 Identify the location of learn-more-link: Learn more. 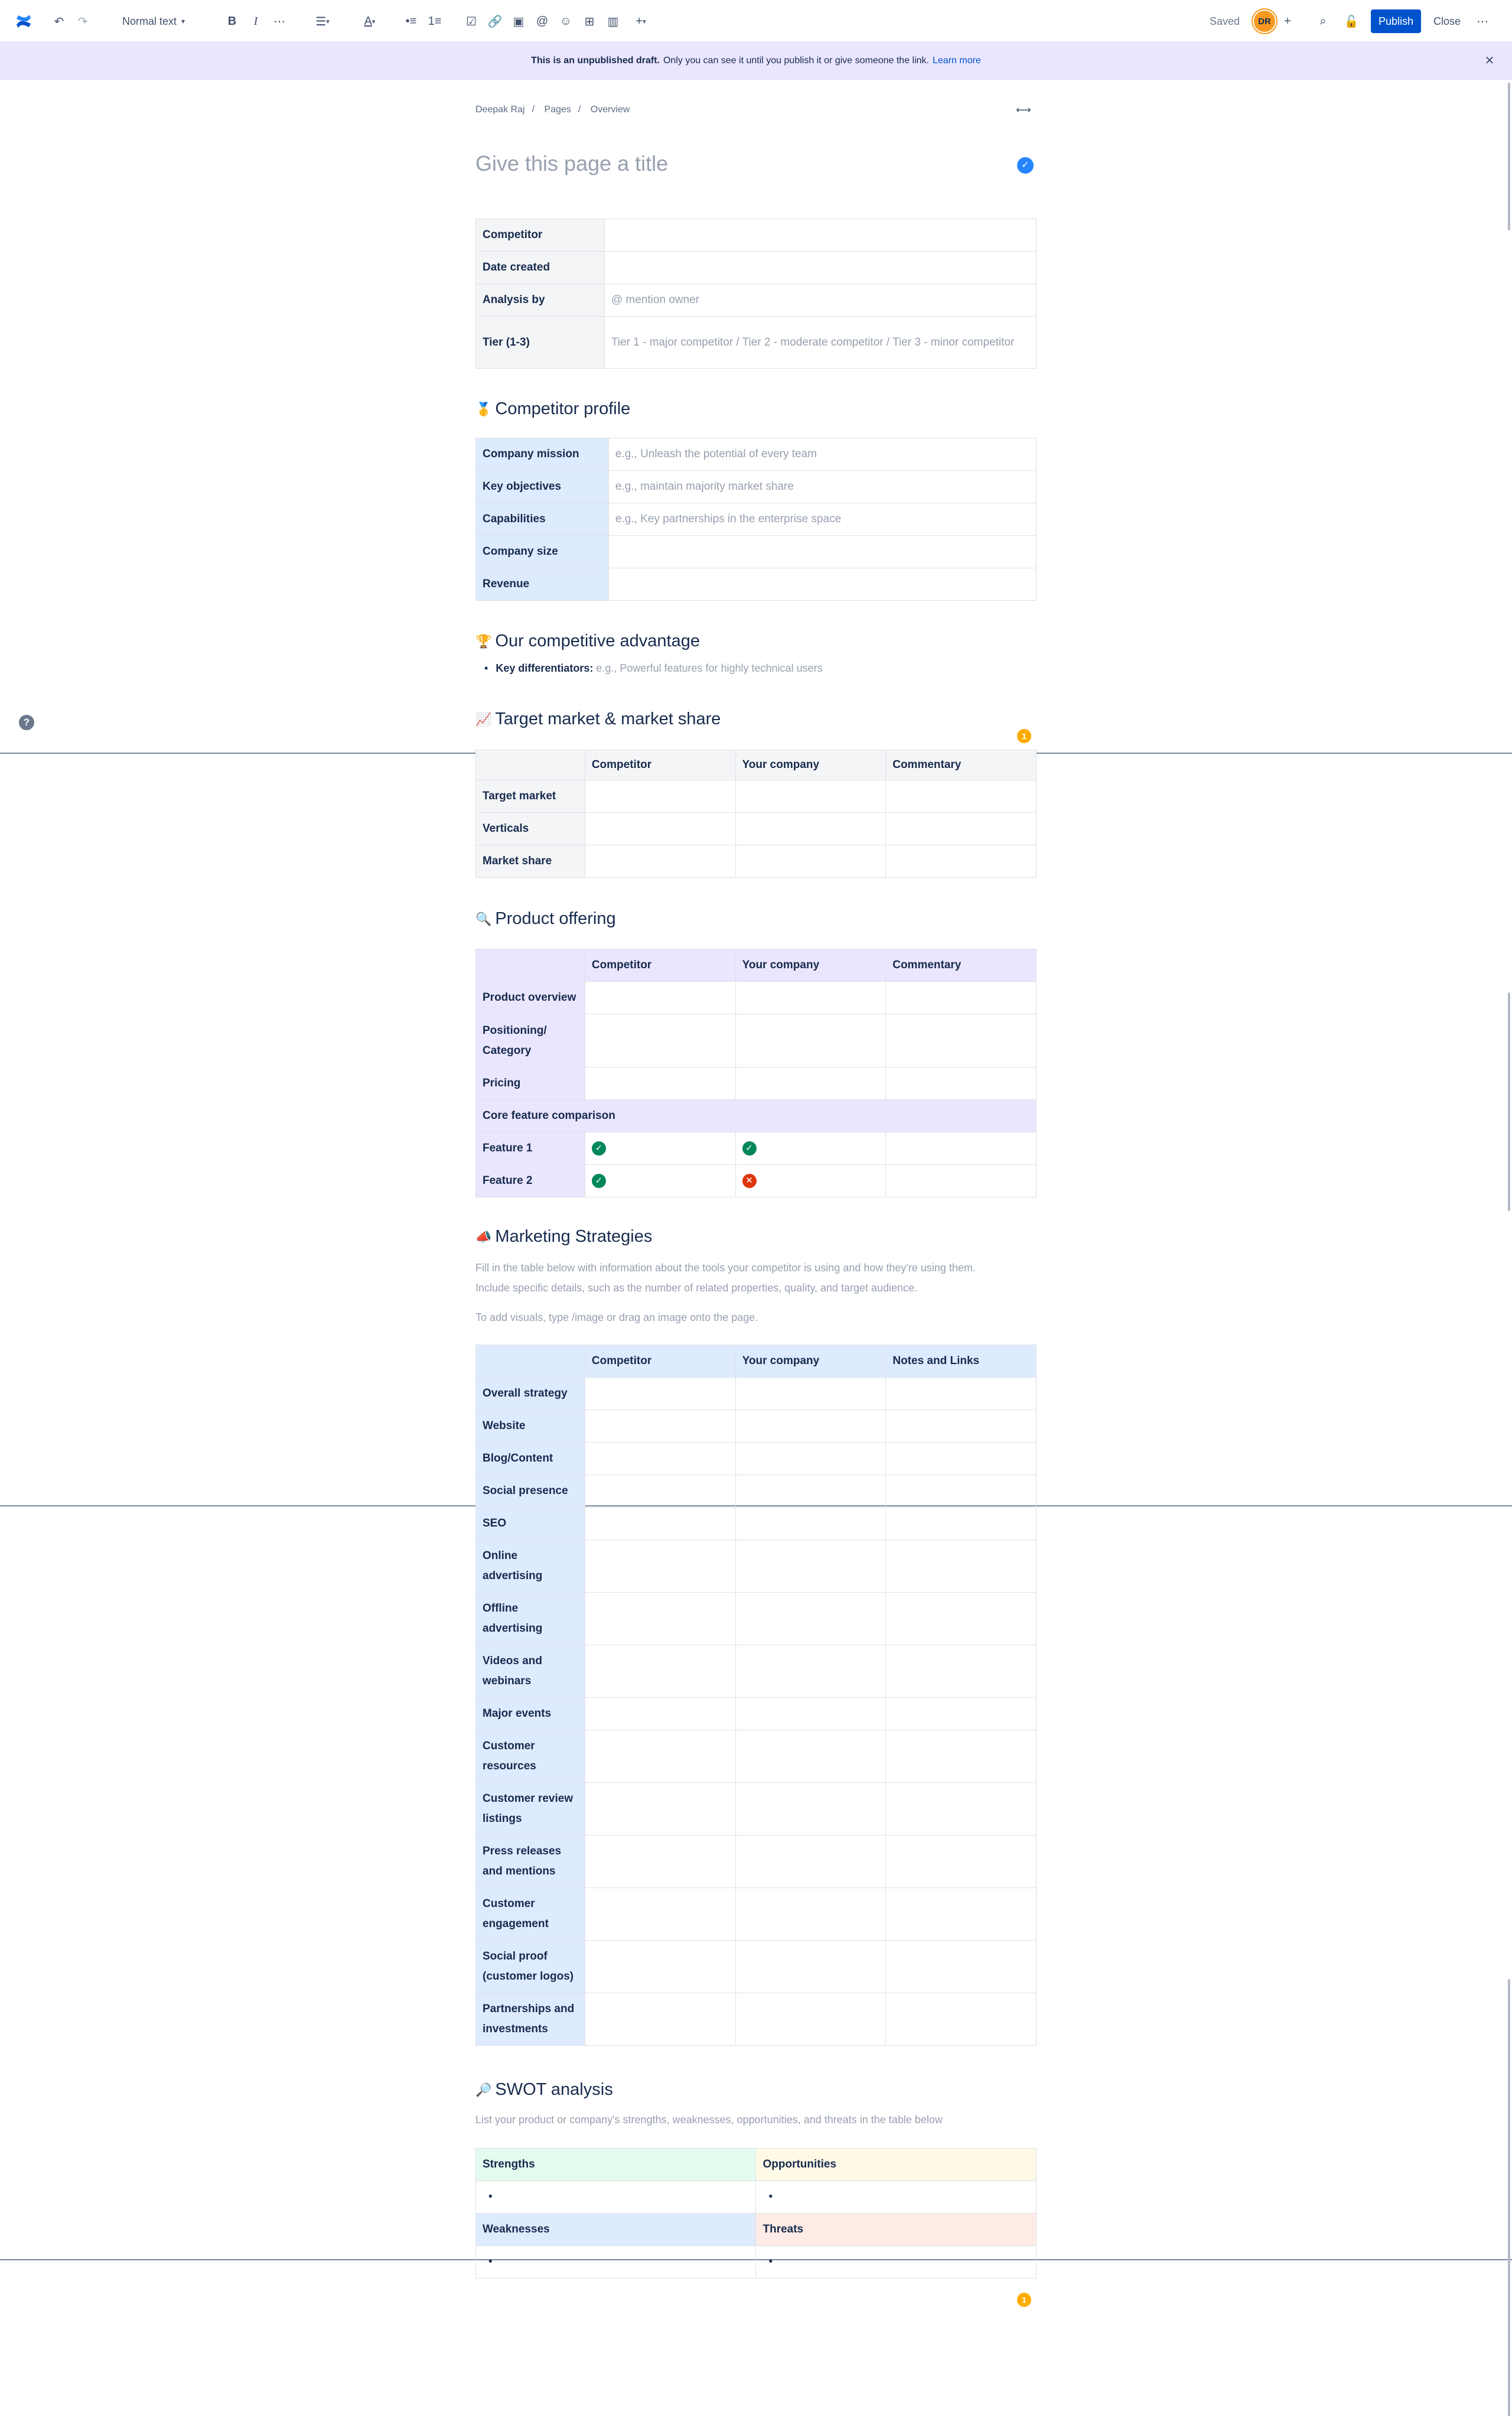
(957, 61).